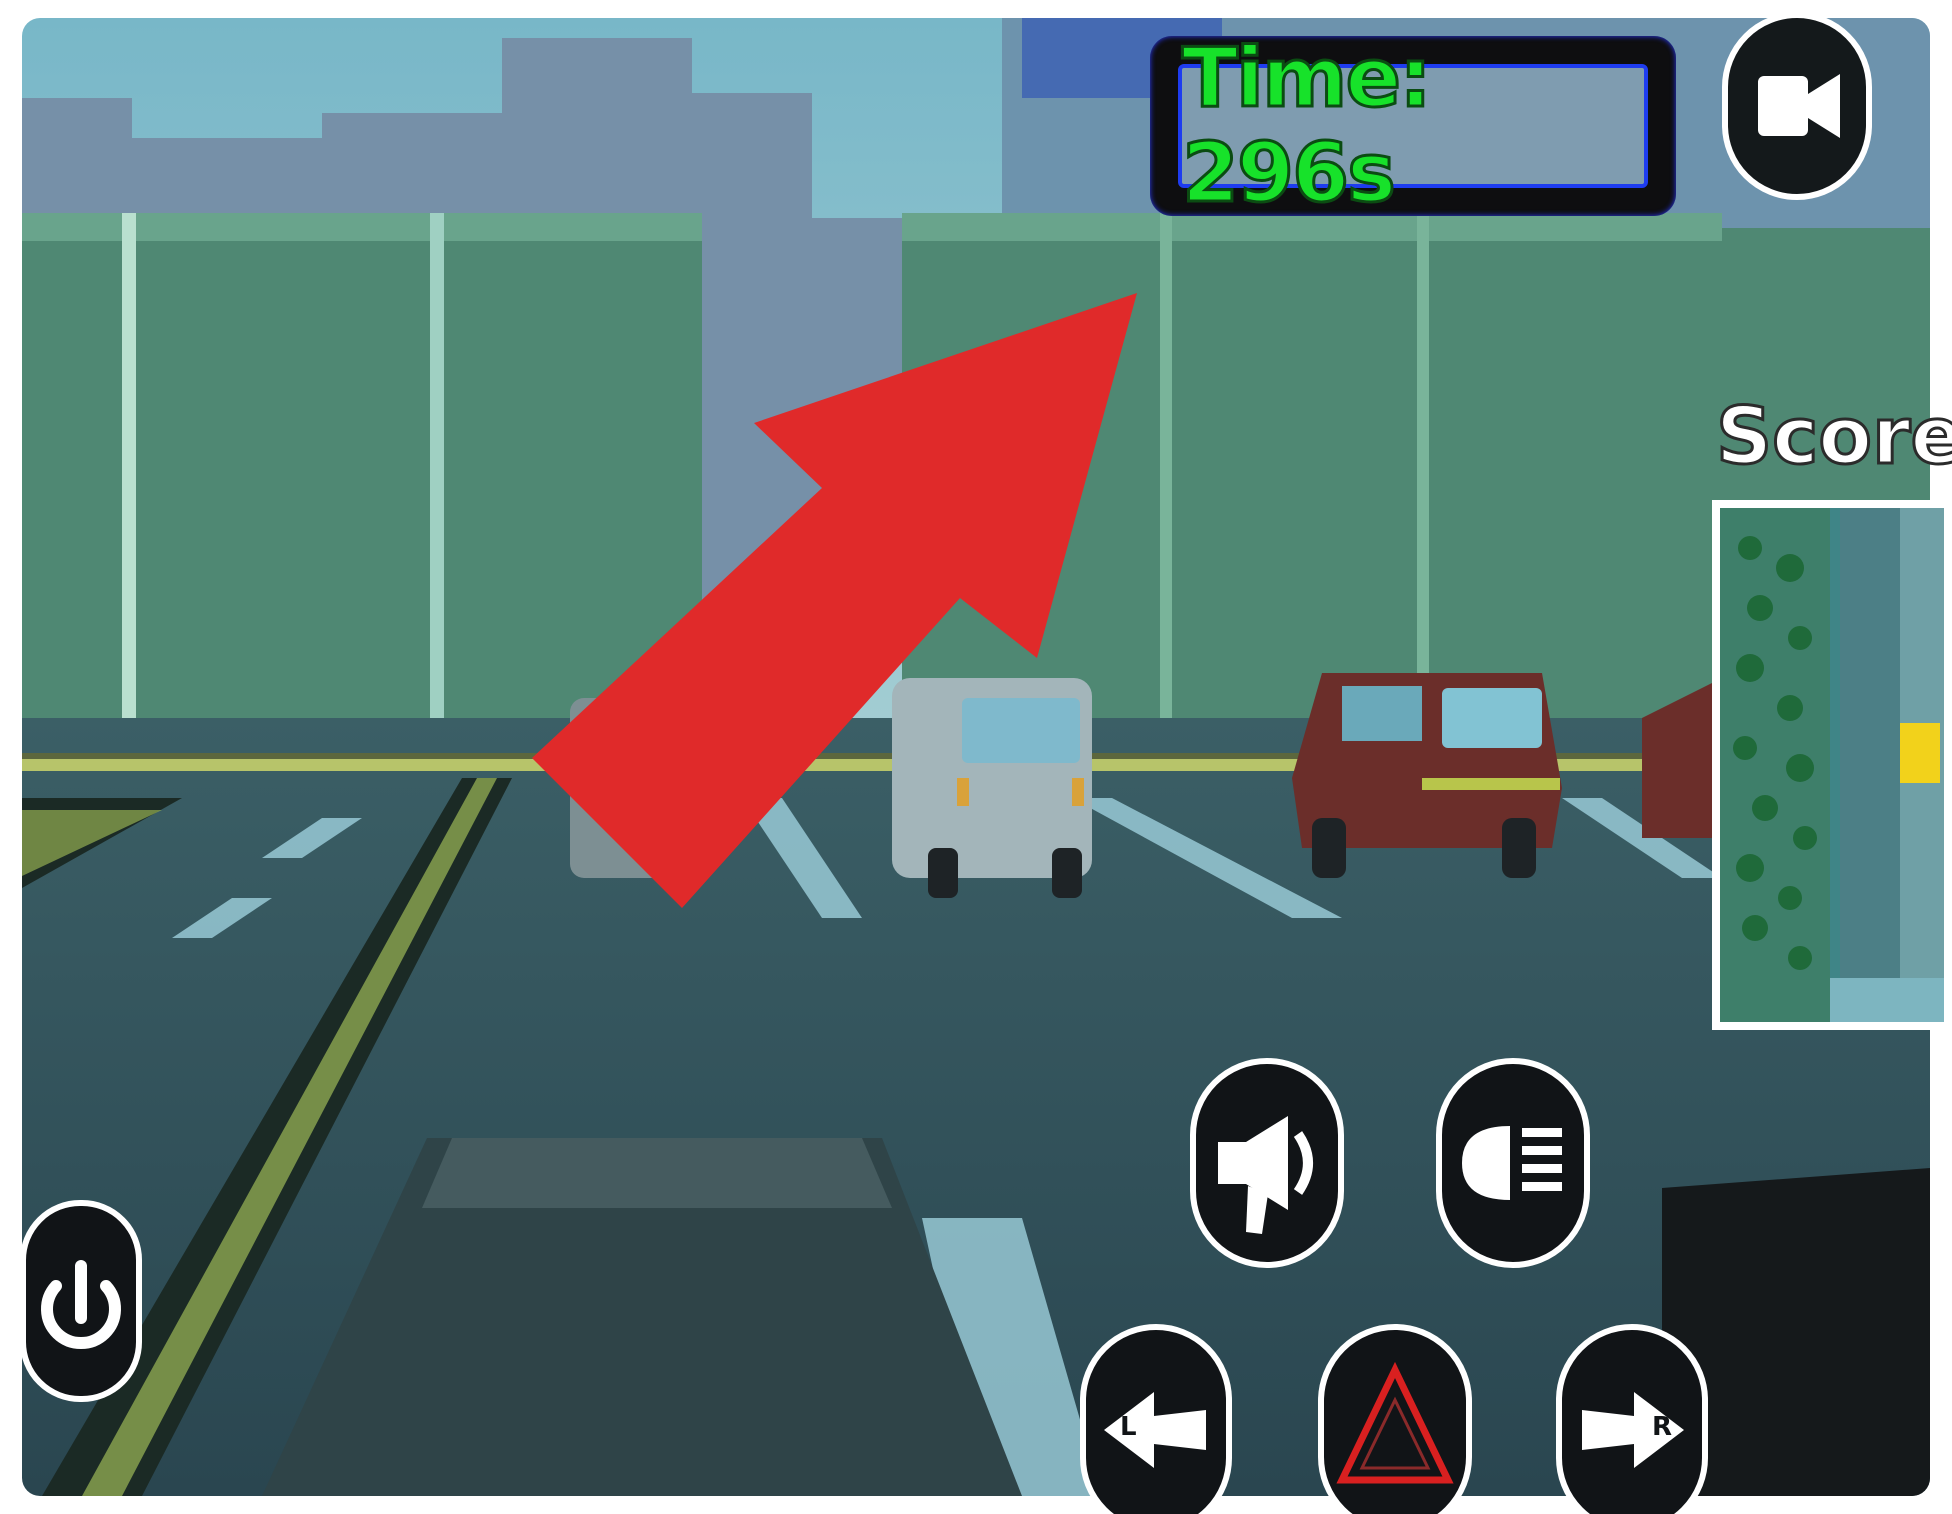 Image resolution: width=1952 pixels, height=1514 pixels. I want to click on timer-text: Time: 296s, so click(1307, 126).